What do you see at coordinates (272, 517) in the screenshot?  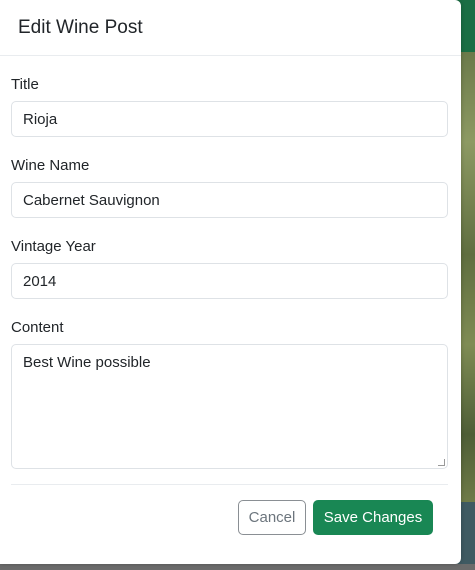 I see `cancel-button: Cancel` at bounding box center [272, 517].